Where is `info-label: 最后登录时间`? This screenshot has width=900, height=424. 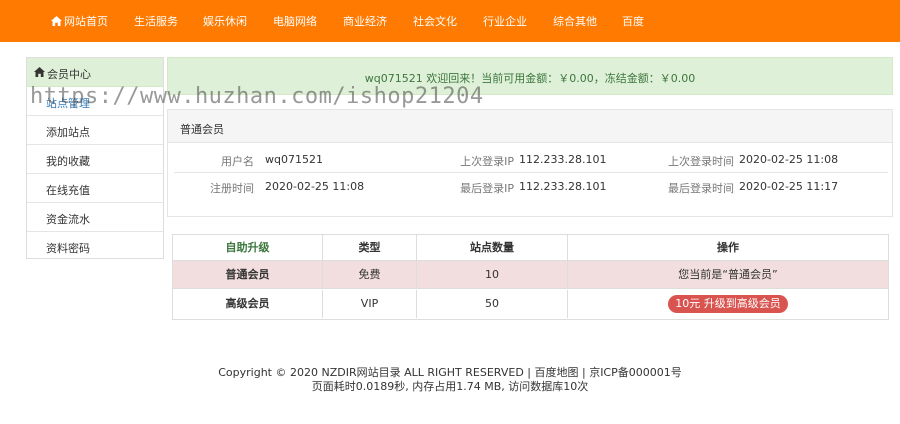 info-label: 最后登录时间 is located at coordinates (701, 188).